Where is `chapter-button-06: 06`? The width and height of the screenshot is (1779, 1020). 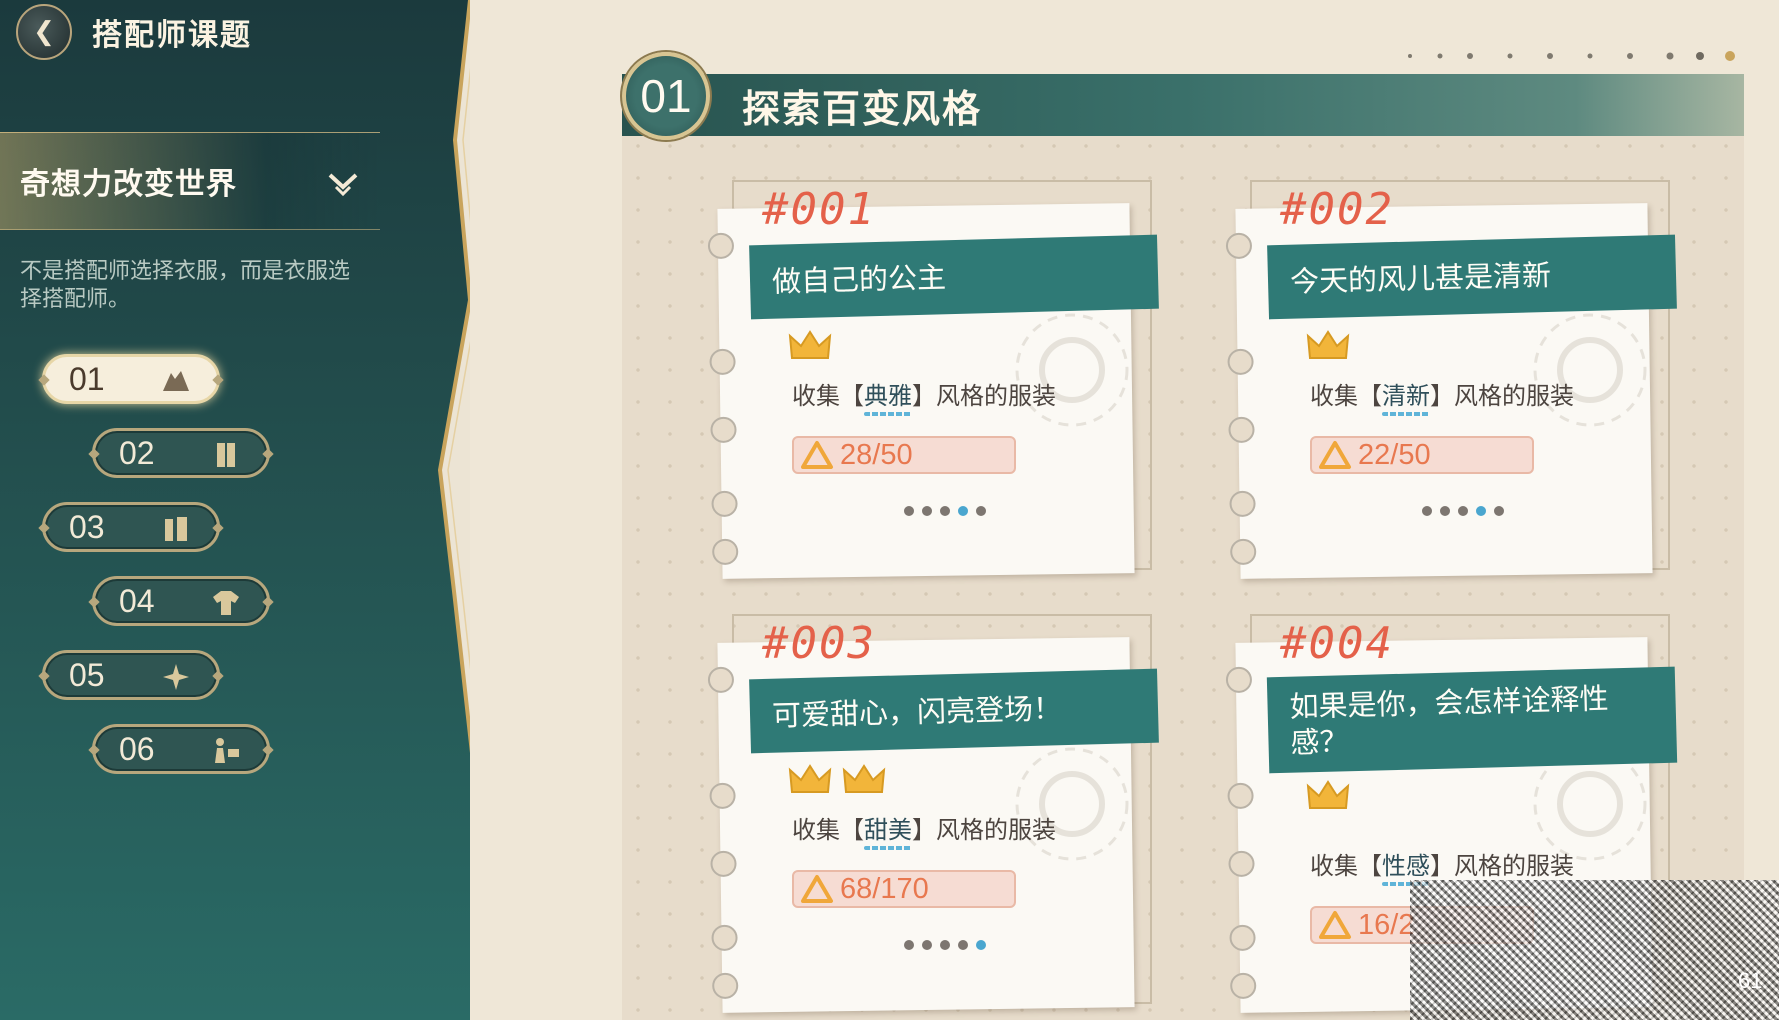 chapter-button-06: 06 is located at coordinates (181, 749).